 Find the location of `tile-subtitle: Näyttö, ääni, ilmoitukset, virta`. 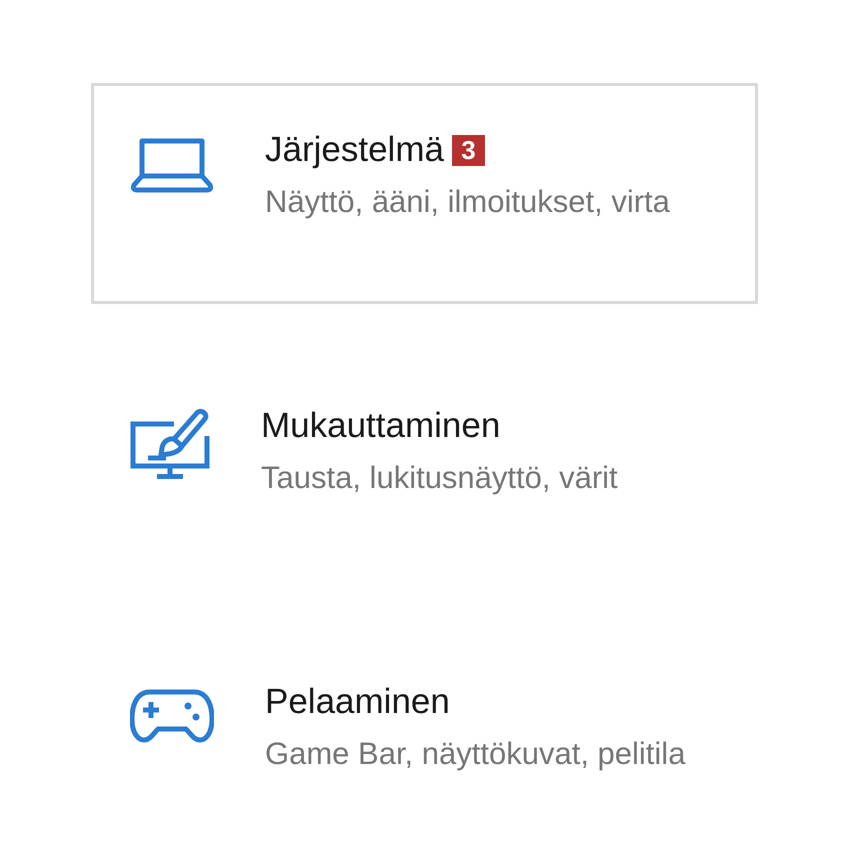

tile-subtitle: Näyttö, ääni, ilmoitukset, virta is located at coordinates (467, 202).